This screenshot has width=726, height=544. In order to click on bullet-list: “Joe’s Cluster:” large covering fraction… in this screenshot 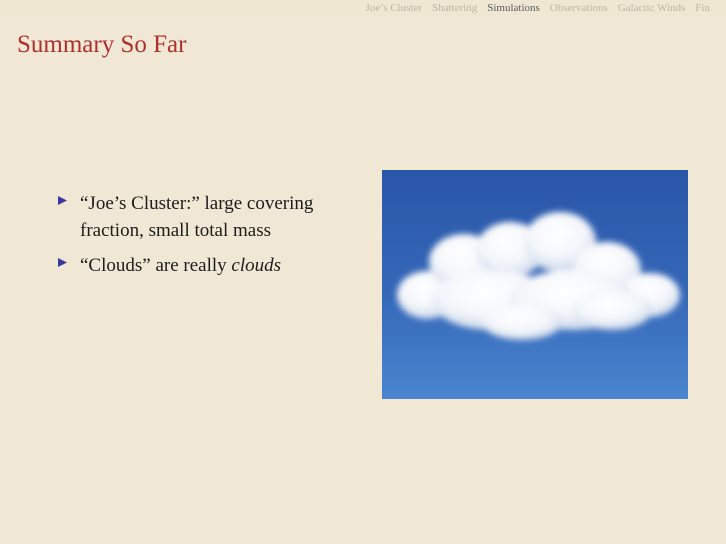, I will do `click(208, 238)`.